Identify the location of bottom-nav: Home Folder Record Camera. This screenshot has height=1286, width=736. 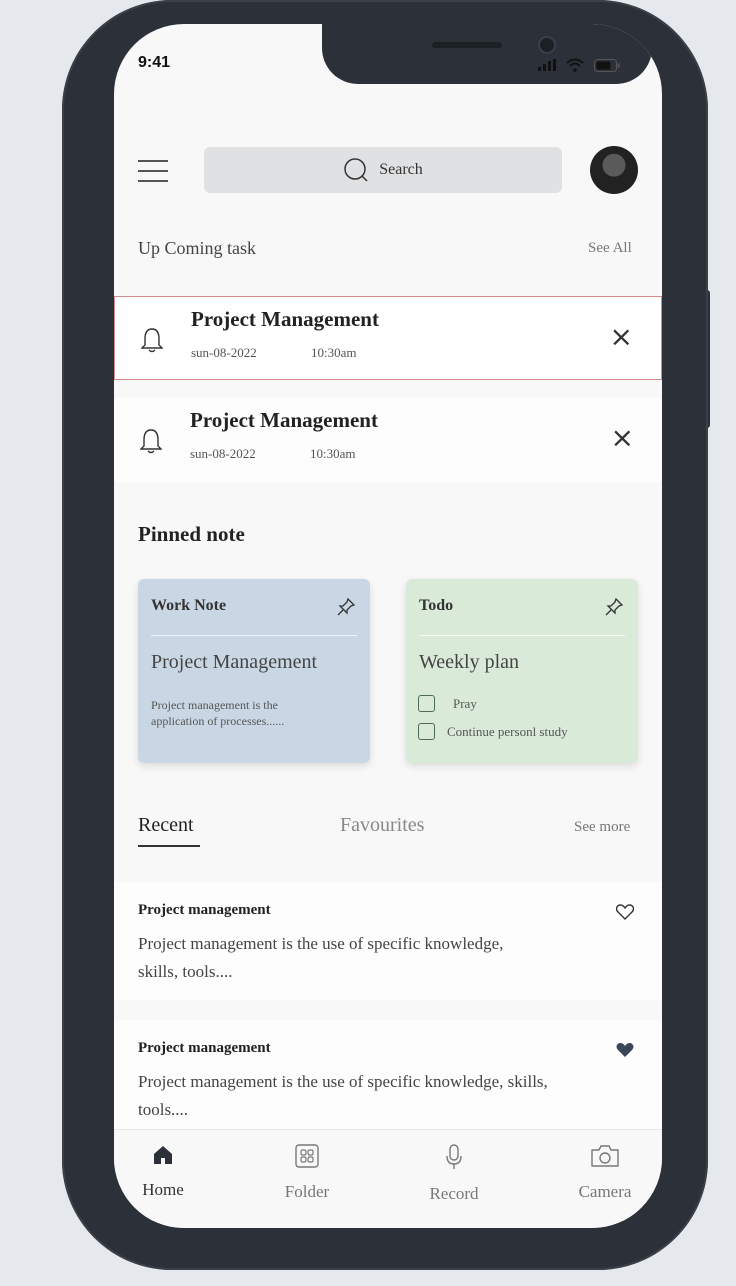
(388, 1178).